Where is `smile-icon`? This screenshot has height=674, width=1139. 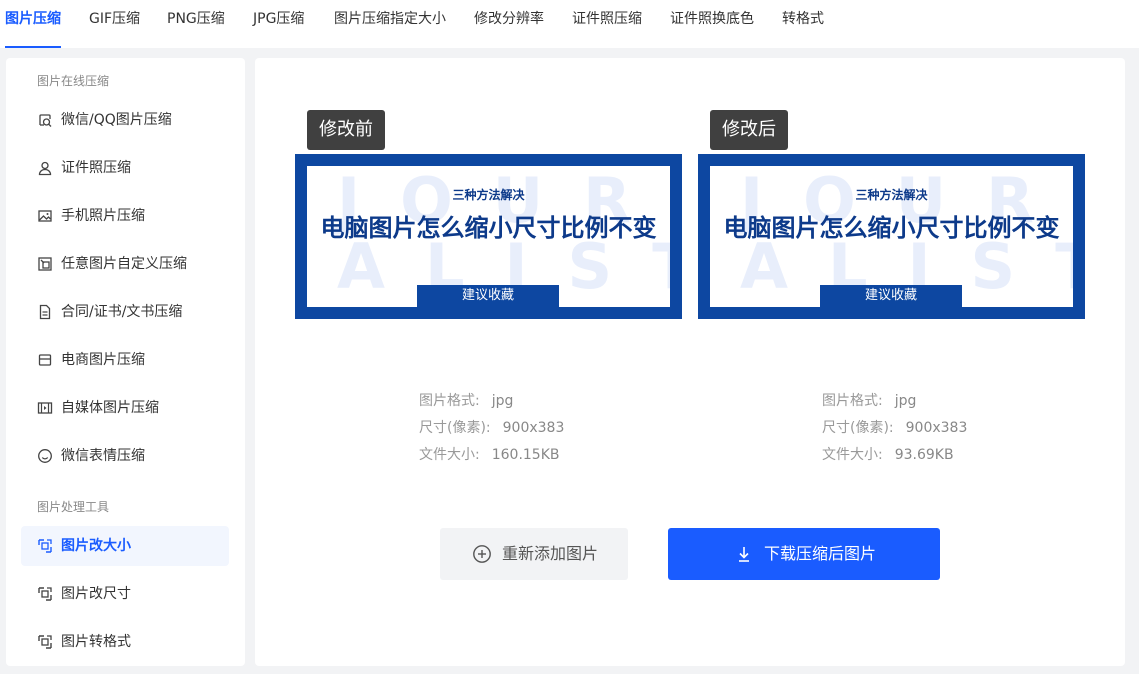
smile-icon is located at coordinates (45, 456).